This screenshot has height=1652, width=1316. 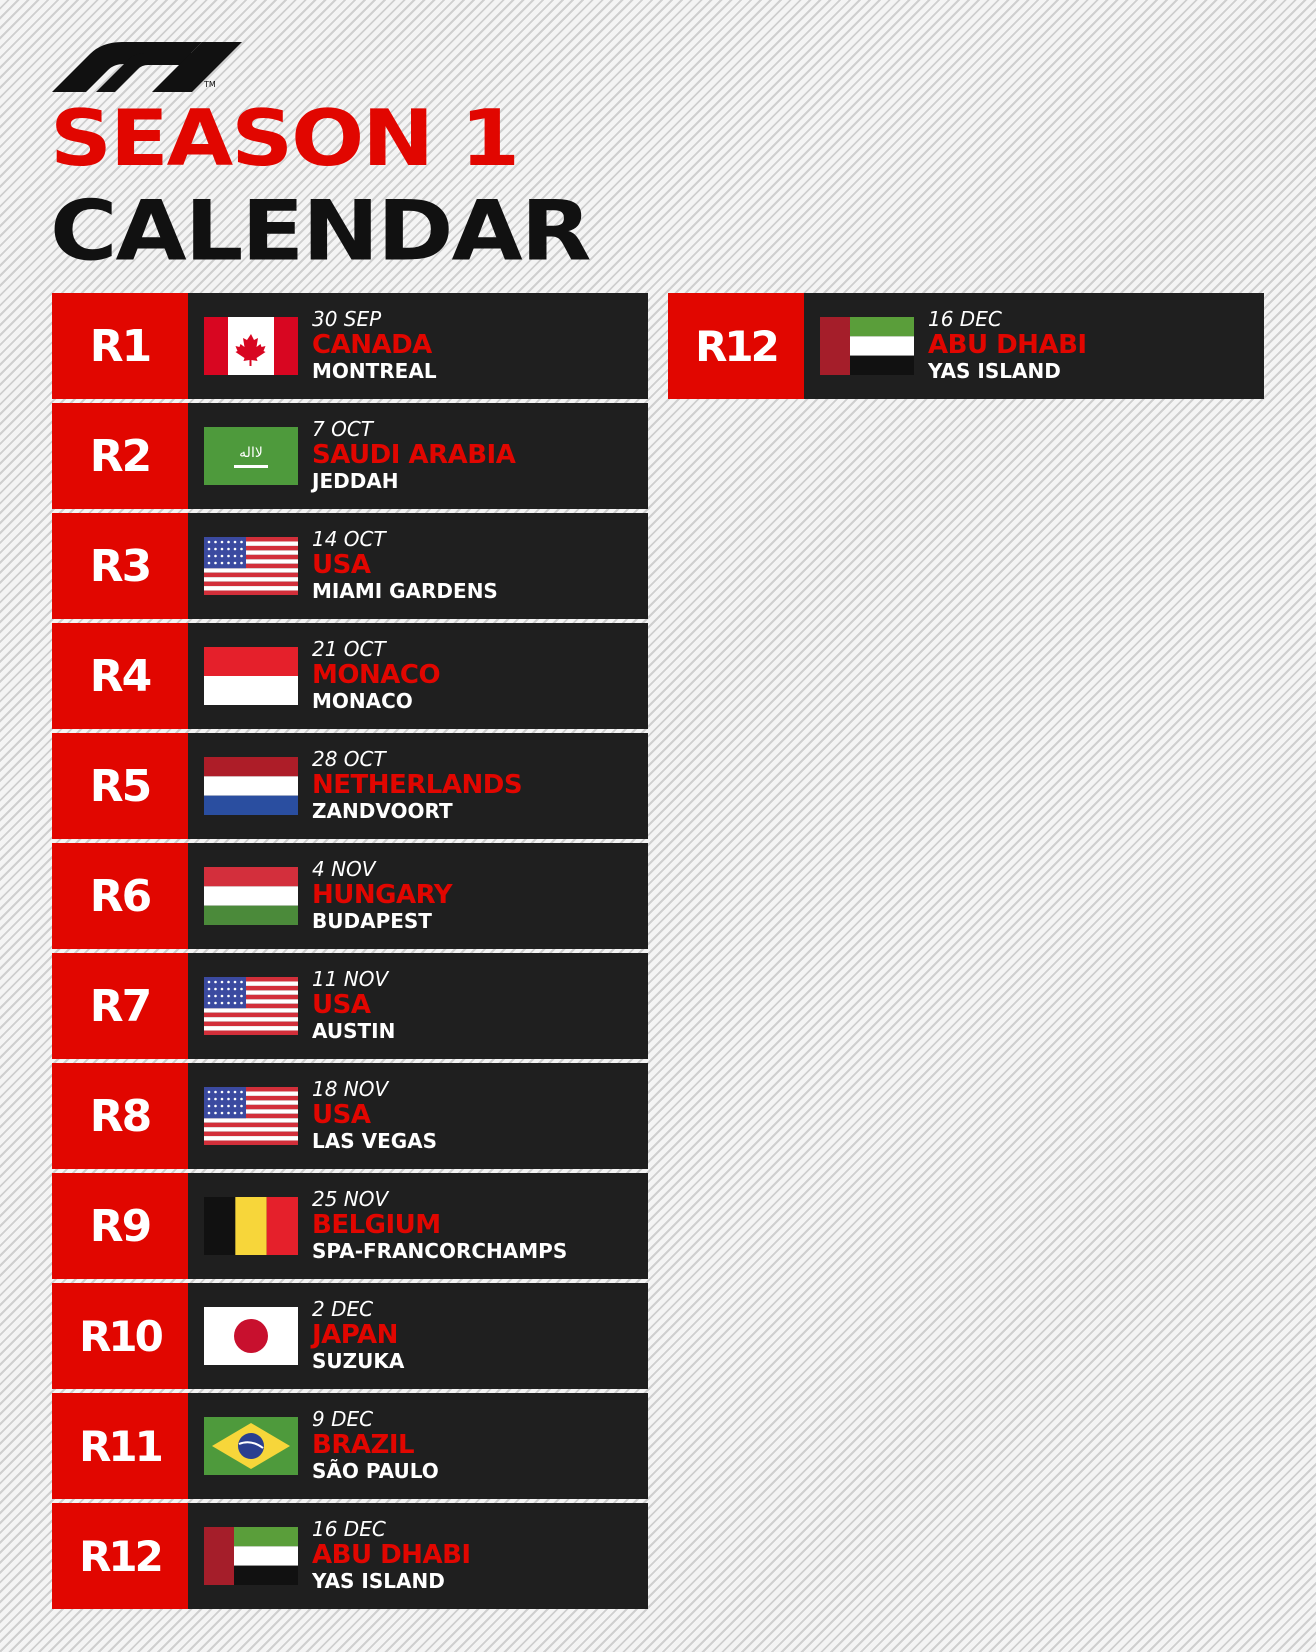 What do you see at coordinates (355, 481) in the screenshot?
I see `race-city: JEDDAH` at bounding box center [355, 481].